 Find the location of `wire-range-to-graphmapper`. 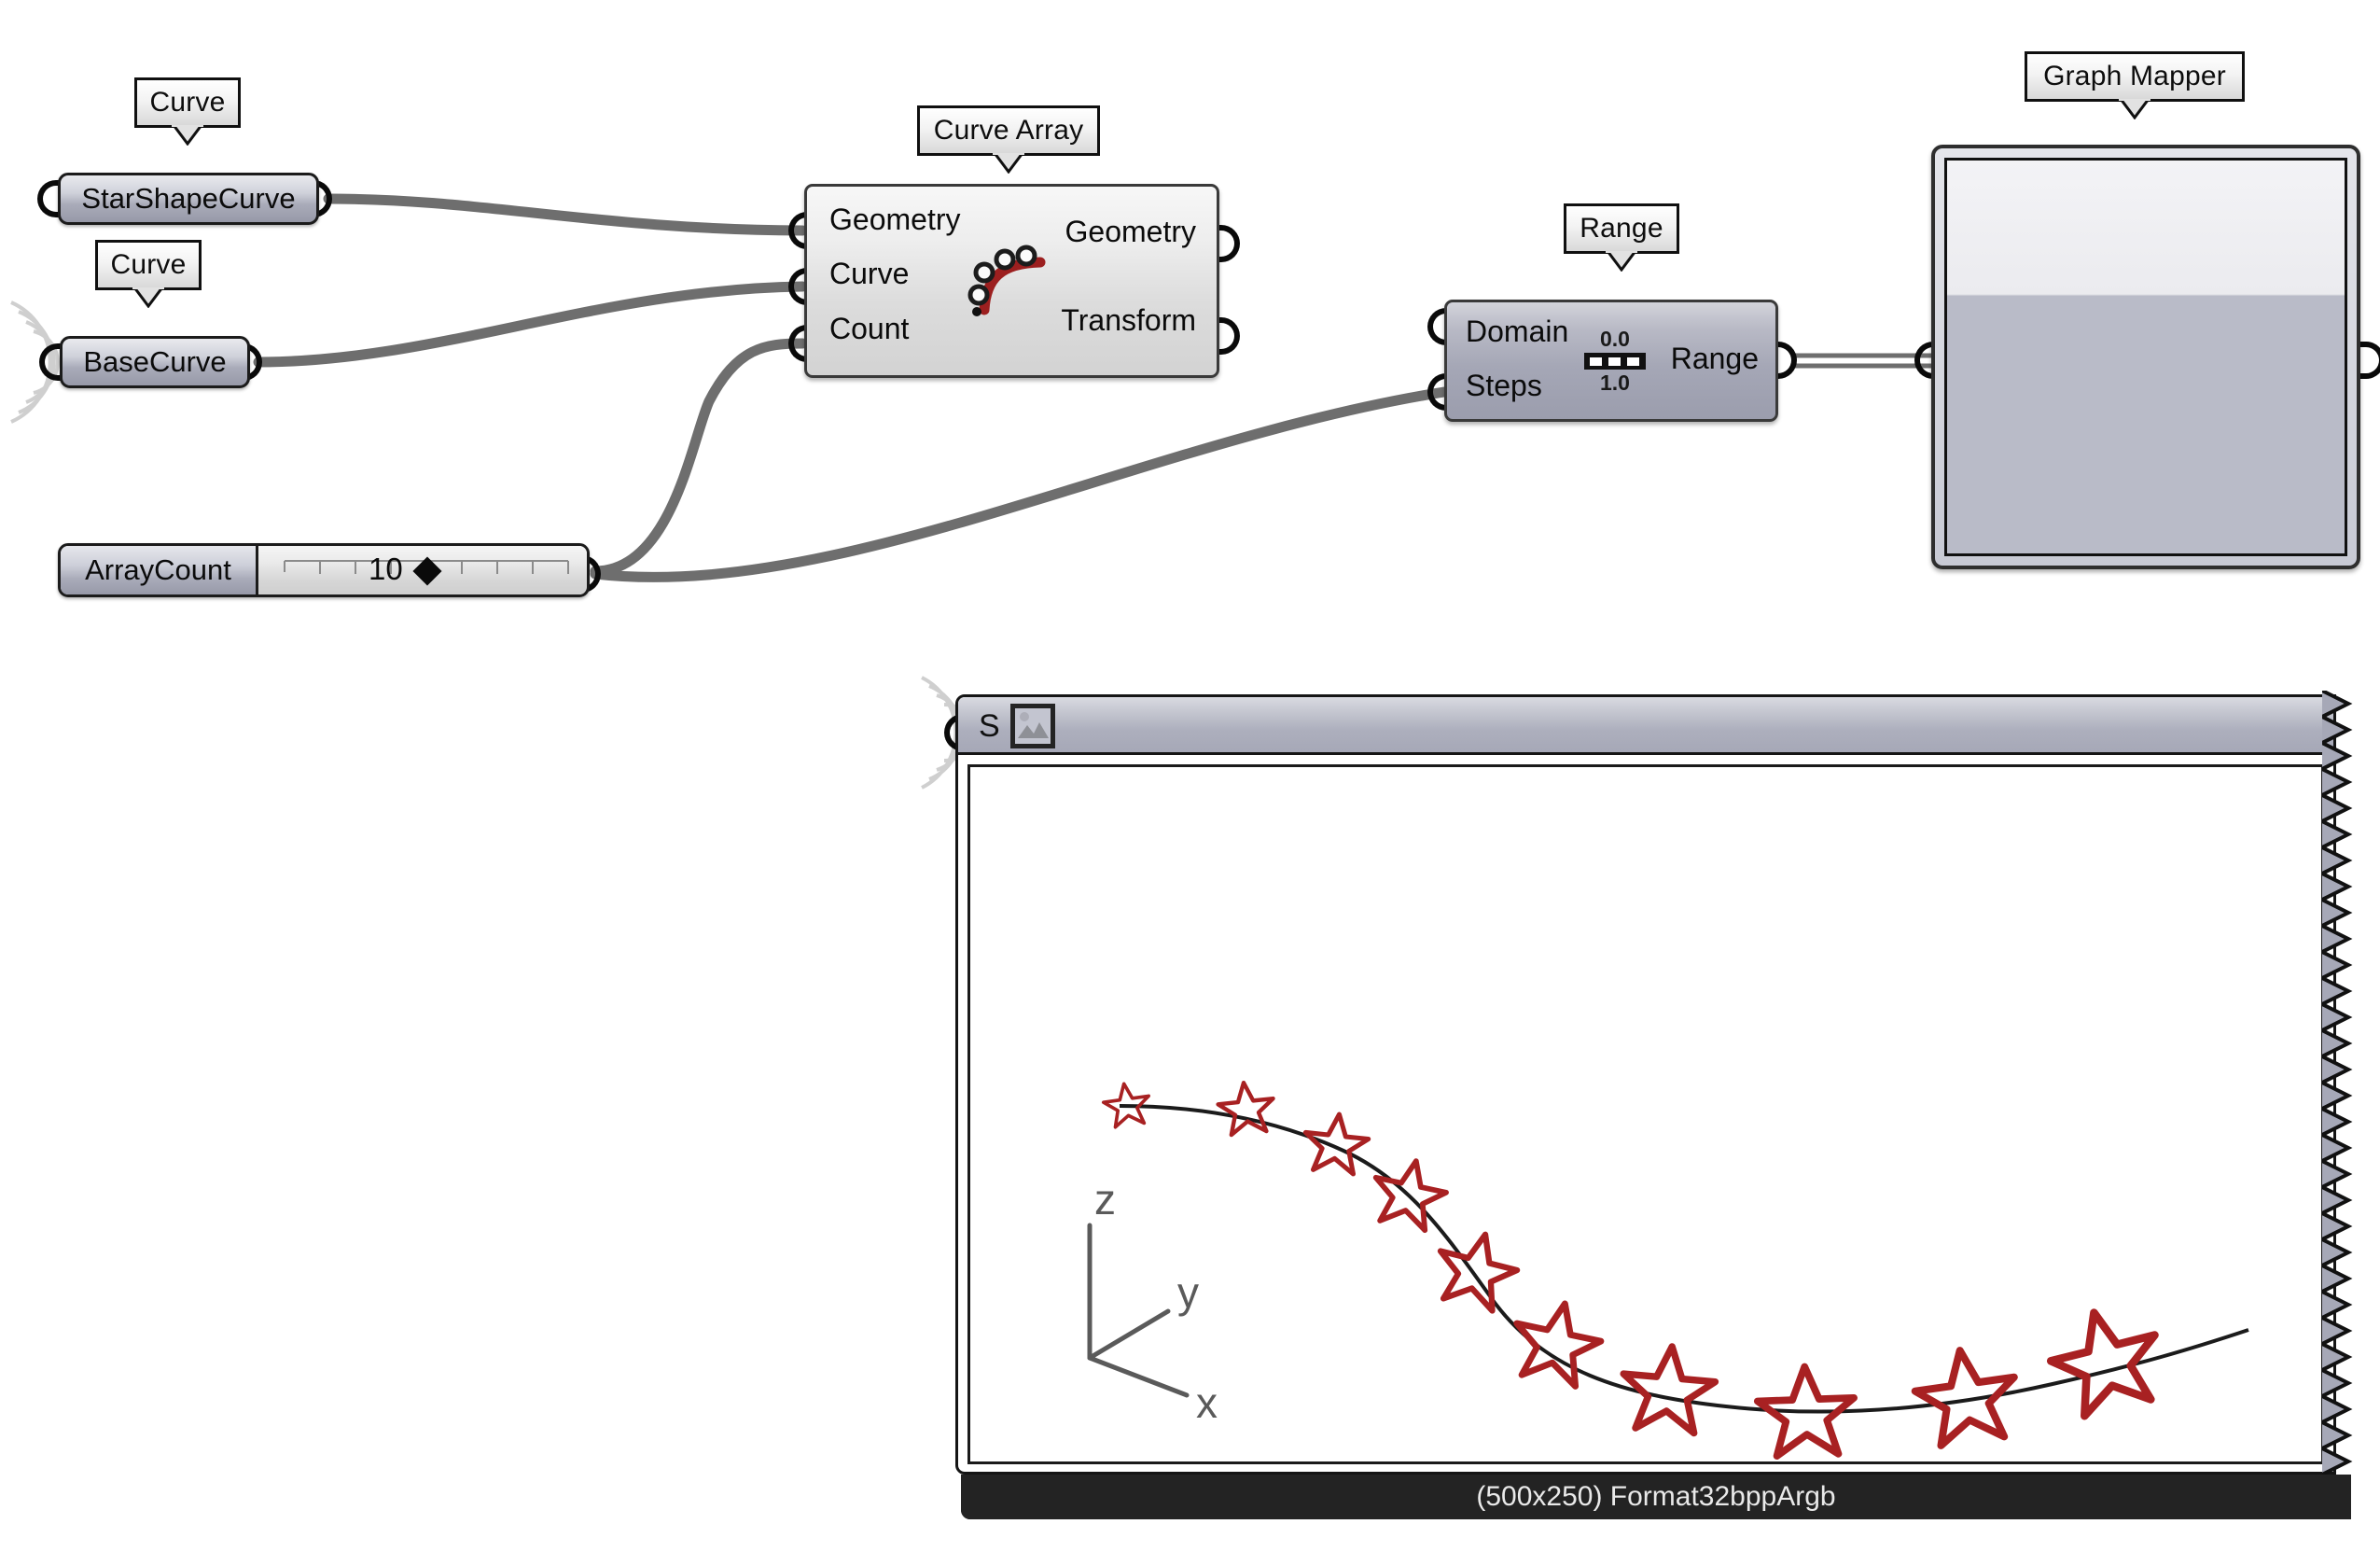

wire-range-to-graphmapper is located at coordinates (1861, 361).